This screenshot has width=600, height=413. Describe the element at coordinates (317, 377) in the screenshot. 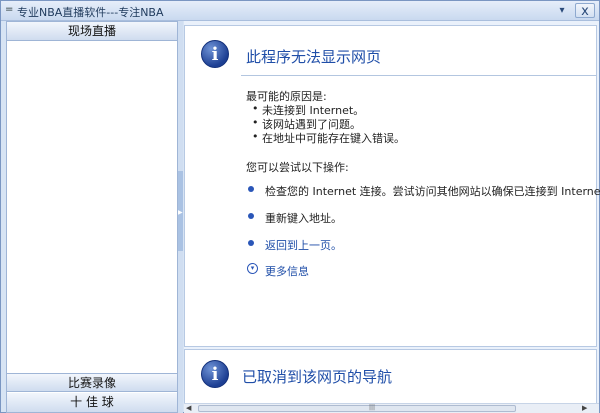

I see `navigation-cancelled-heading: 已取消到该网页的导航` at that location.